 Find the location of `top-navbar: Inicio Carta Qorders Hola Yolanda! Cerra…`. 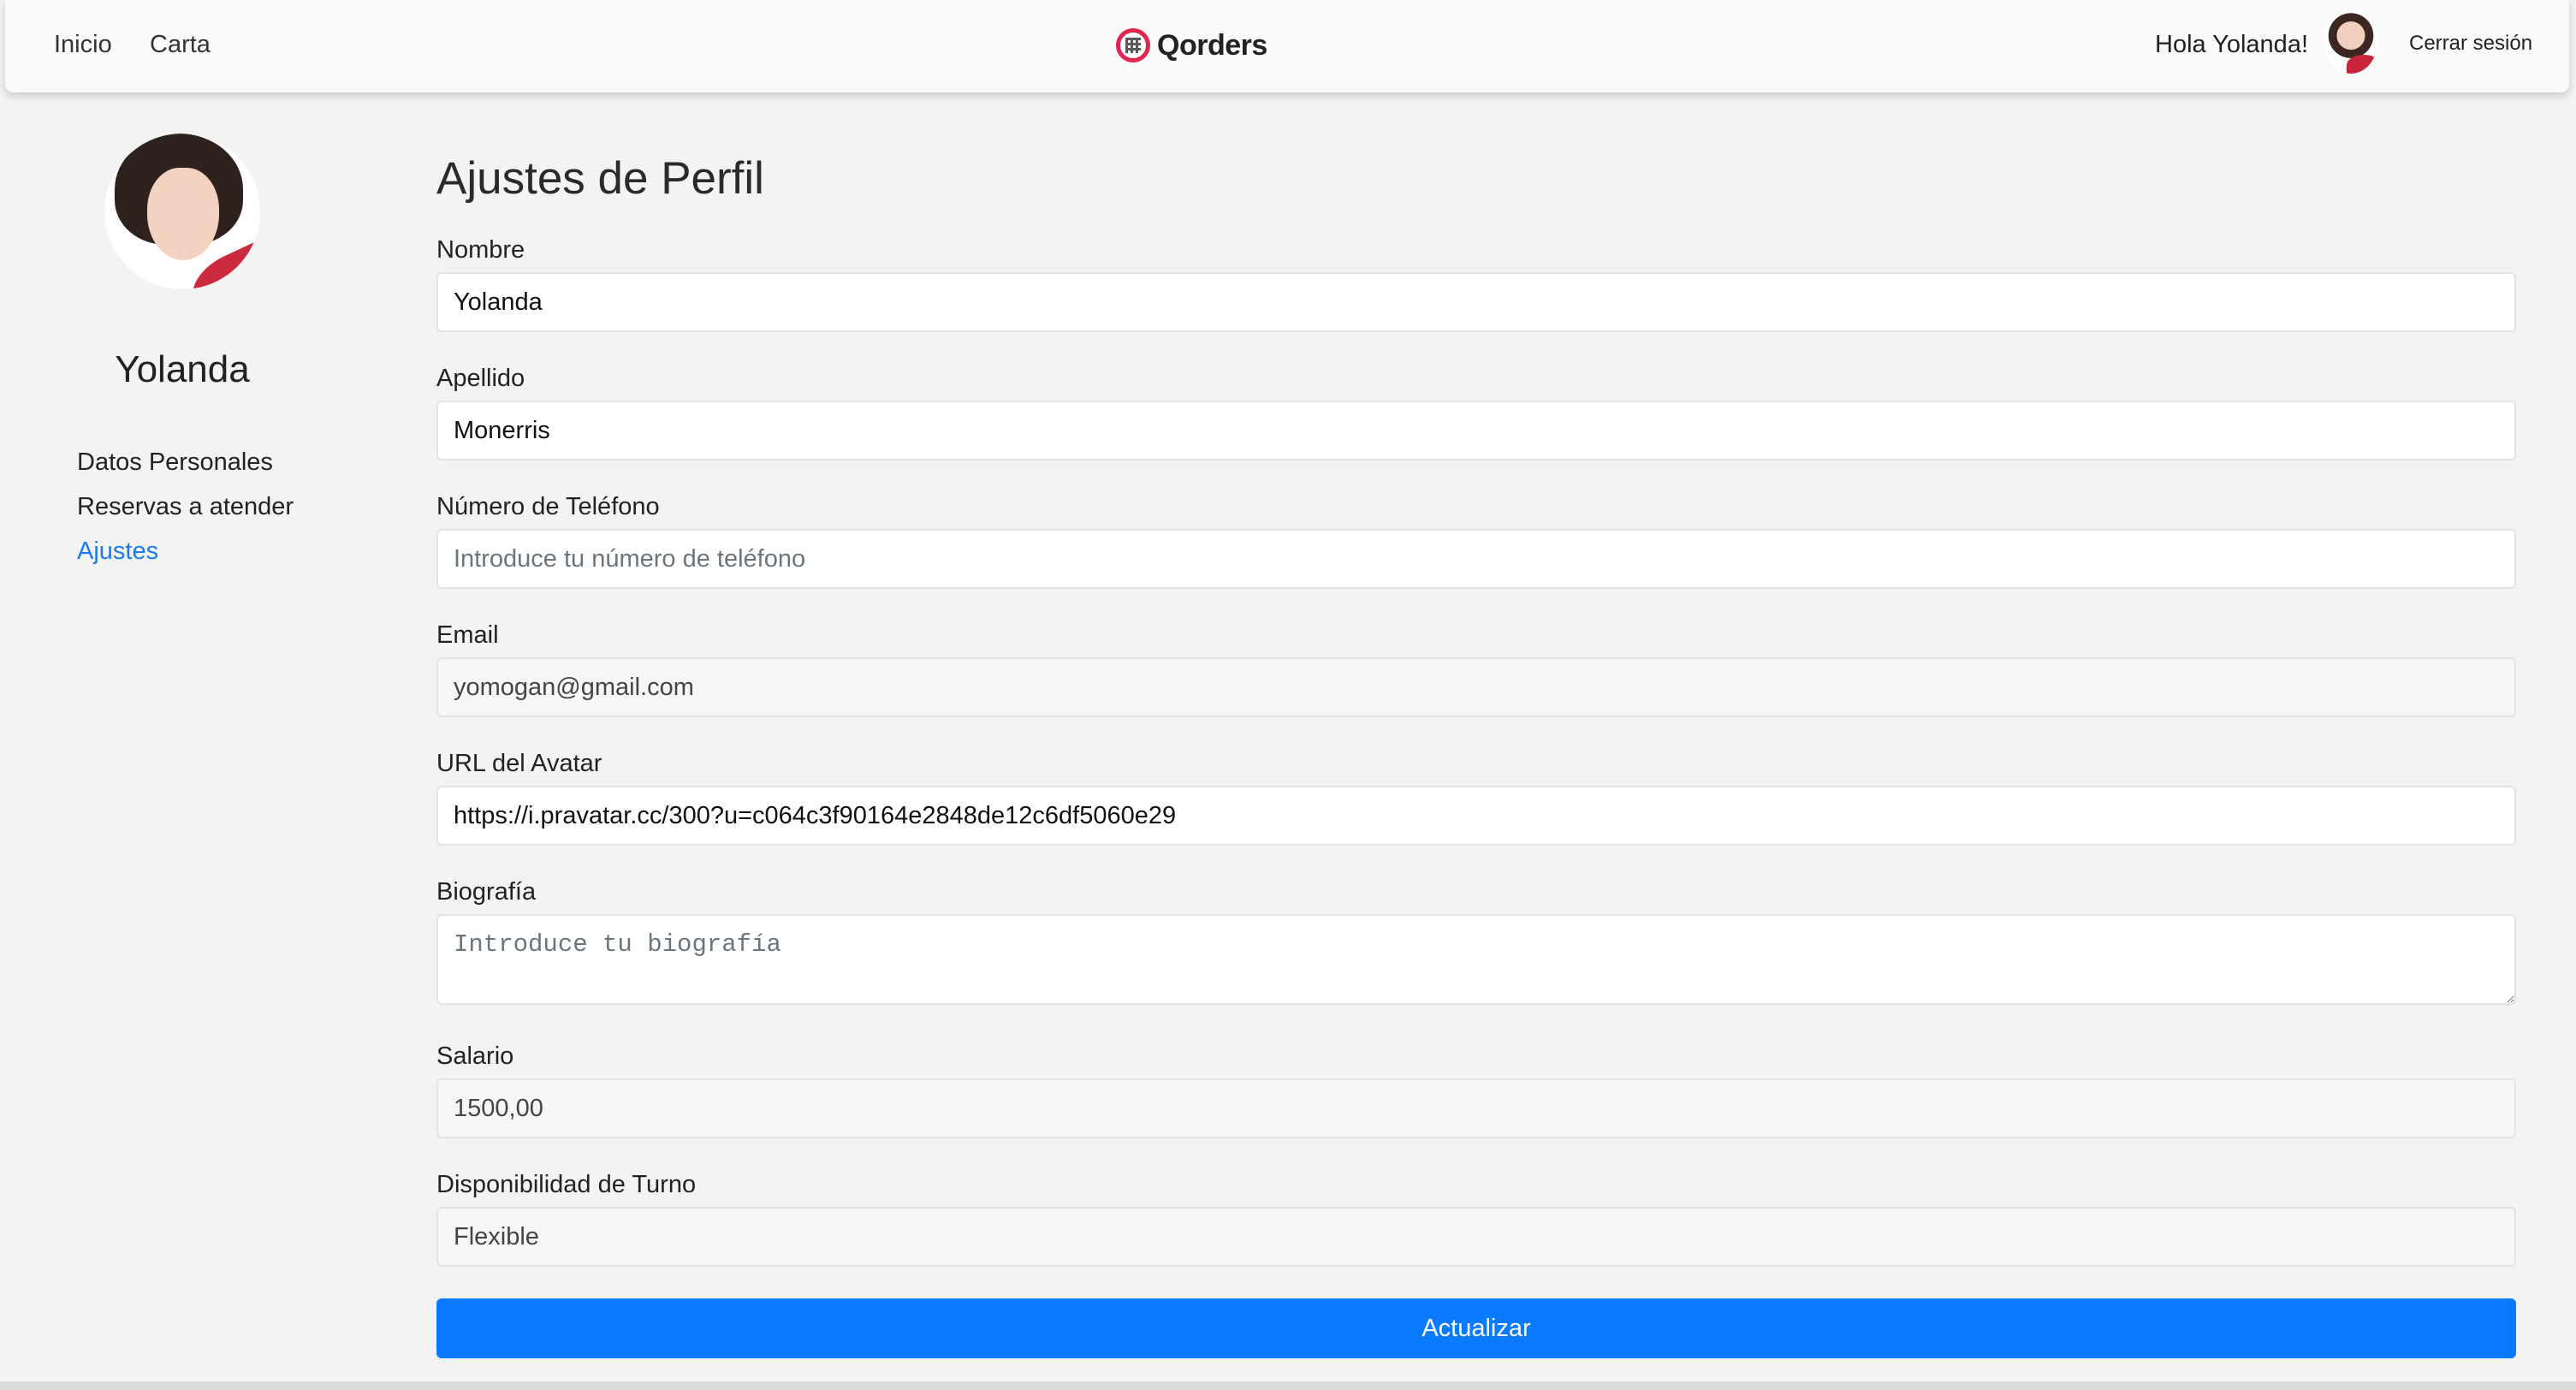

top-navbar: Inicio Carta Qorders Hola Yolanda! Cerra… is located at coordinates (1287, 46).